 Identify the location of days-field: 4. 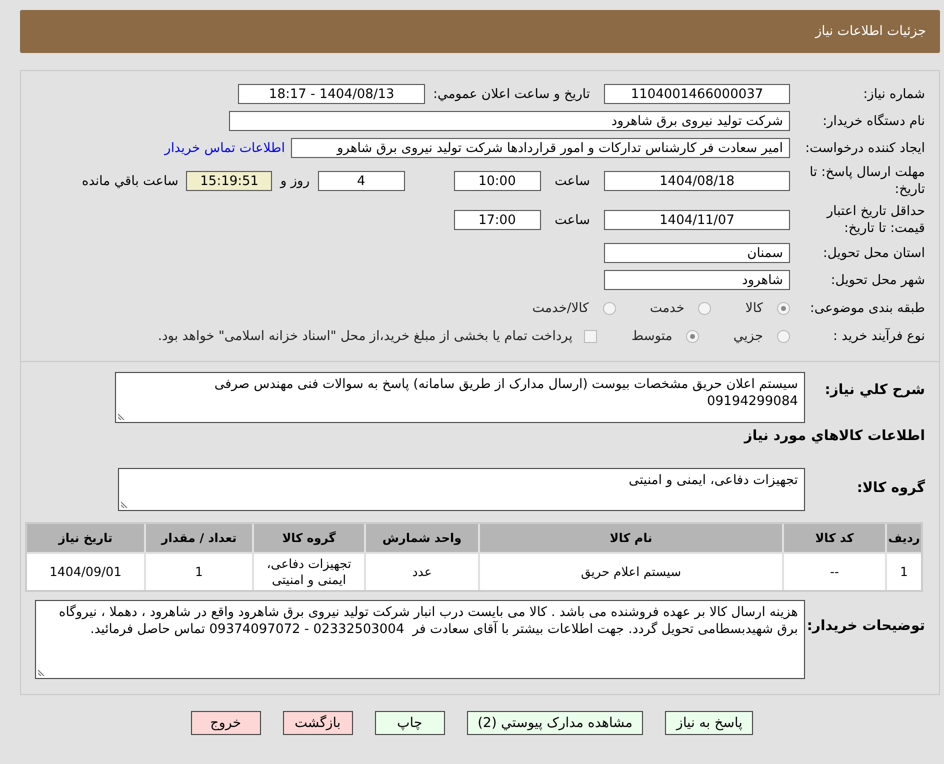
(361, 181).